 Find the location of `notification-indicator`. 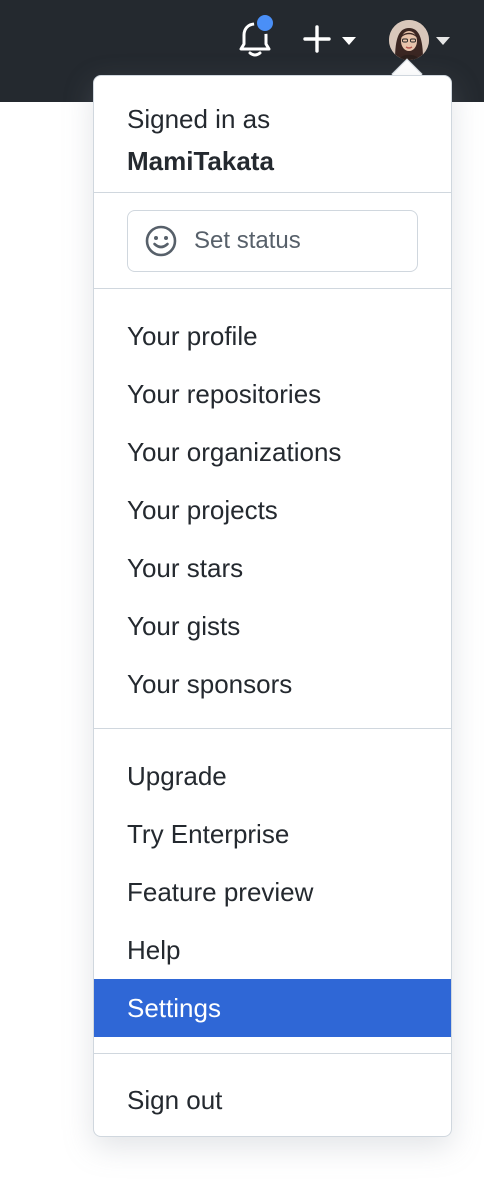

notification-indicator is located at coordinates (265, 23).